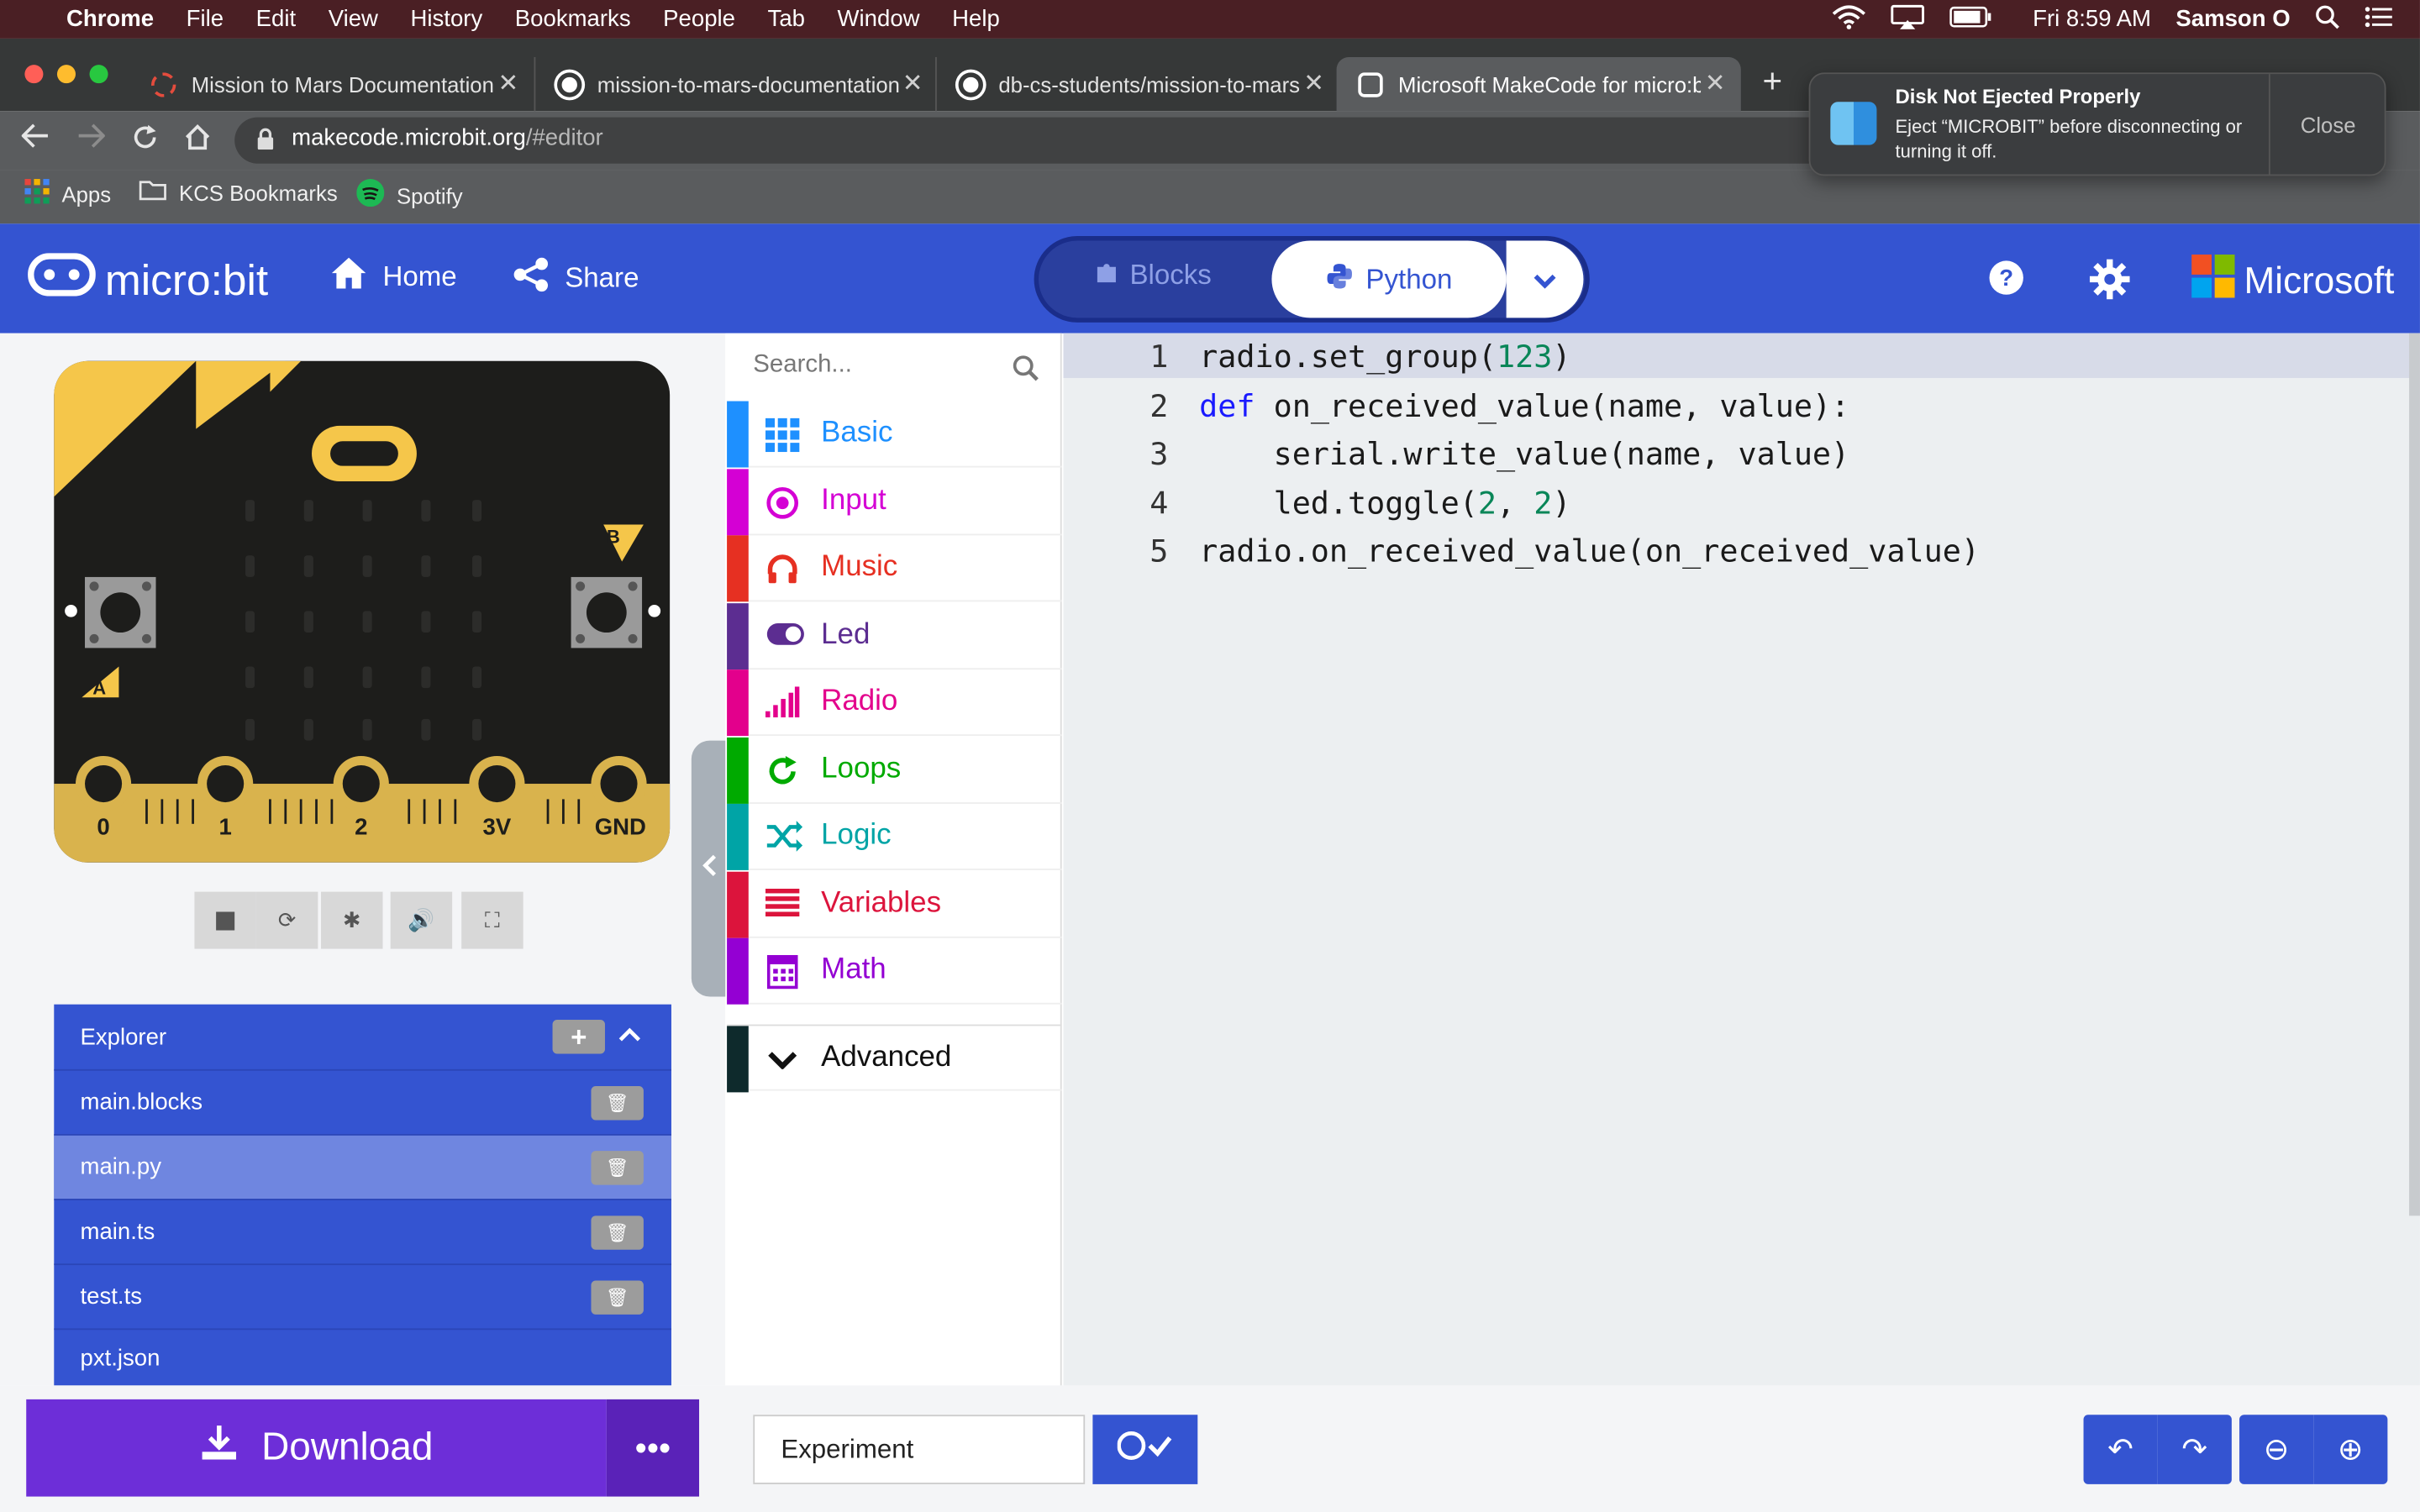  Describe the element at coordinates (353, 19) in the screenshot. I see `menu-view: View` at that location.